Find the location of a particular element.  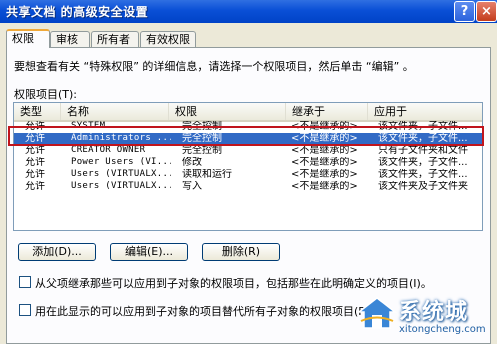

cell-applies-to: 该文件夹及子文件夹 is located at coordinates (423, 186).